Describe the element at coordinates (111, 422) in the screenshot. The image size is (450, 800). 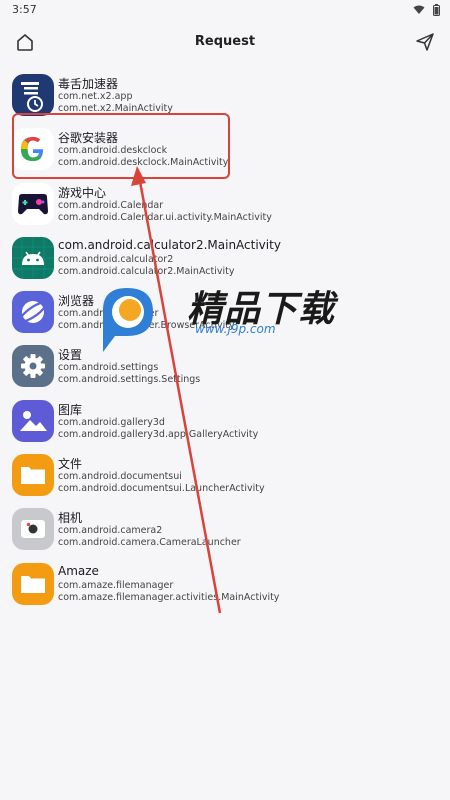
I see `app-package: com.android.gallery3d` at that location.